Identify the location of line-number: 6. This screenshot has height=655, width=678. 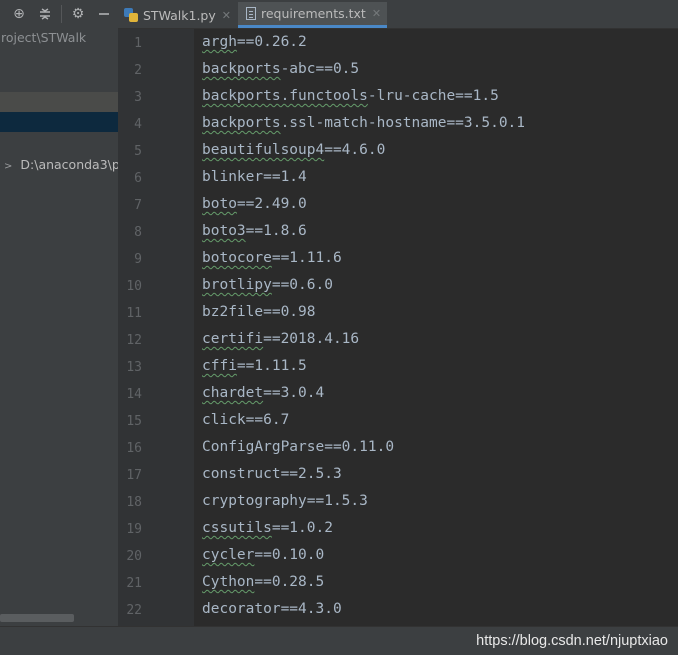
(138, 178).